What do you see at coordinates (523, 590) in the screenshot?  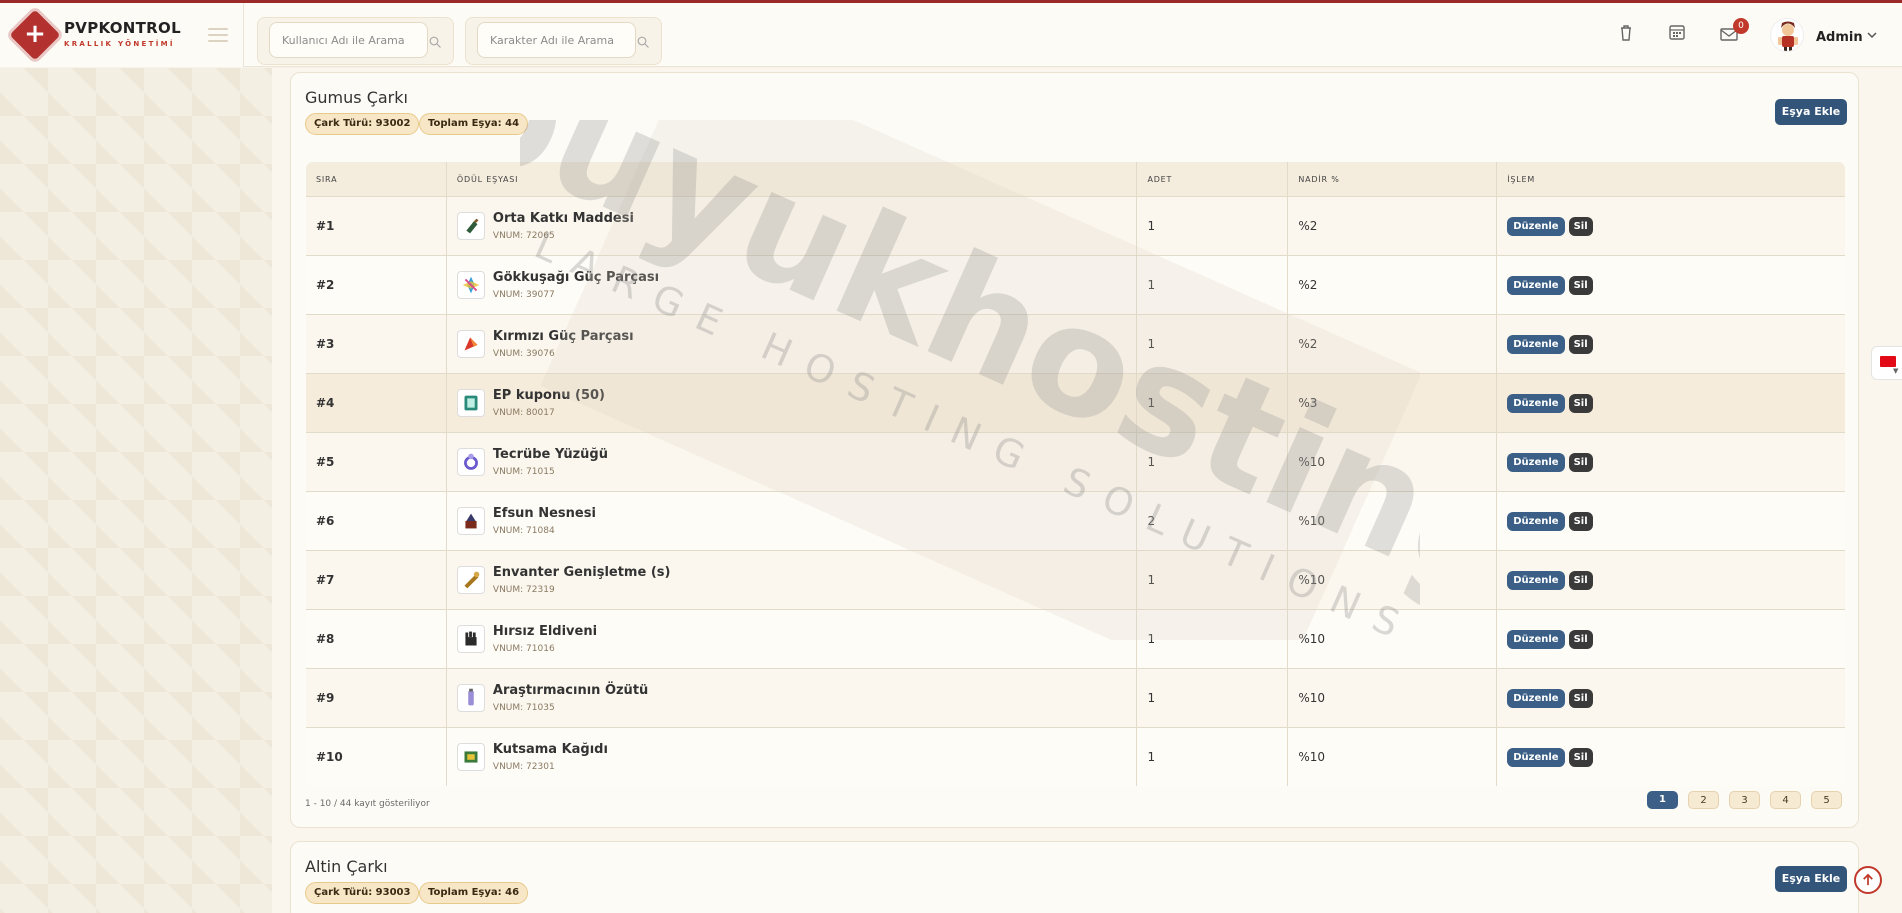 I see `item-vnum: VNUM: 72319` at bounding box center [523, 590].